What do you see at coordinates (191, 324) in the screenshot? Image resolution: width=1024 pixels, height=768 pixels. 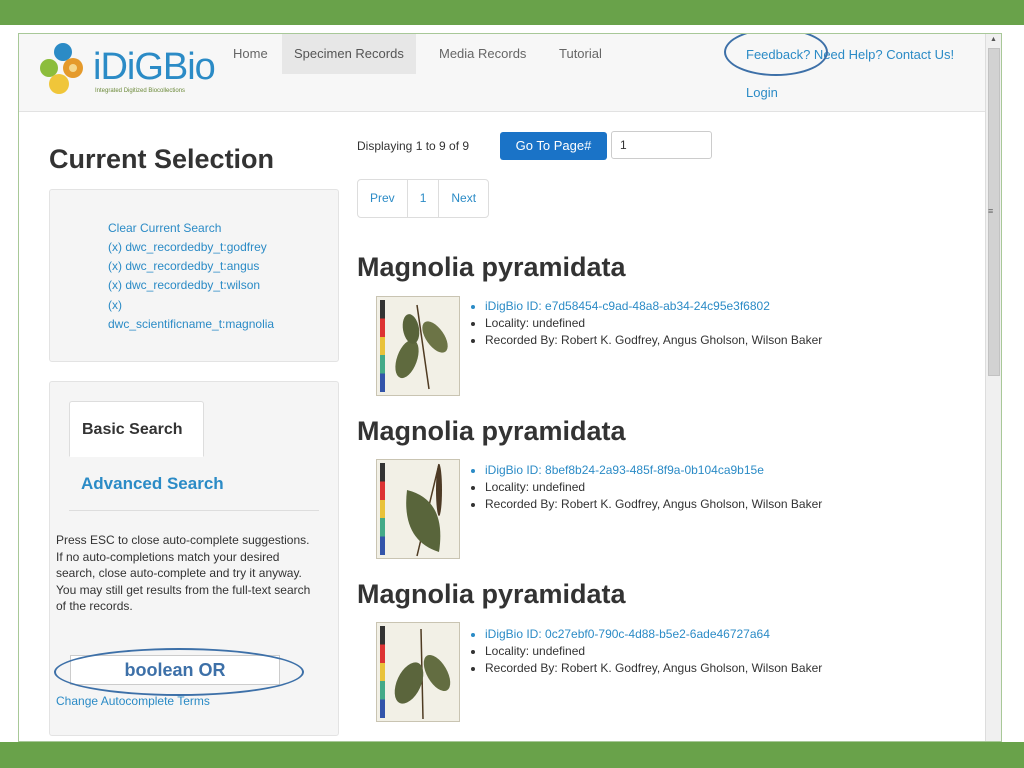 I see `remove-filter-magnolia: dwc_scientificname_t:magnolia` at bounding box center [191, 324].